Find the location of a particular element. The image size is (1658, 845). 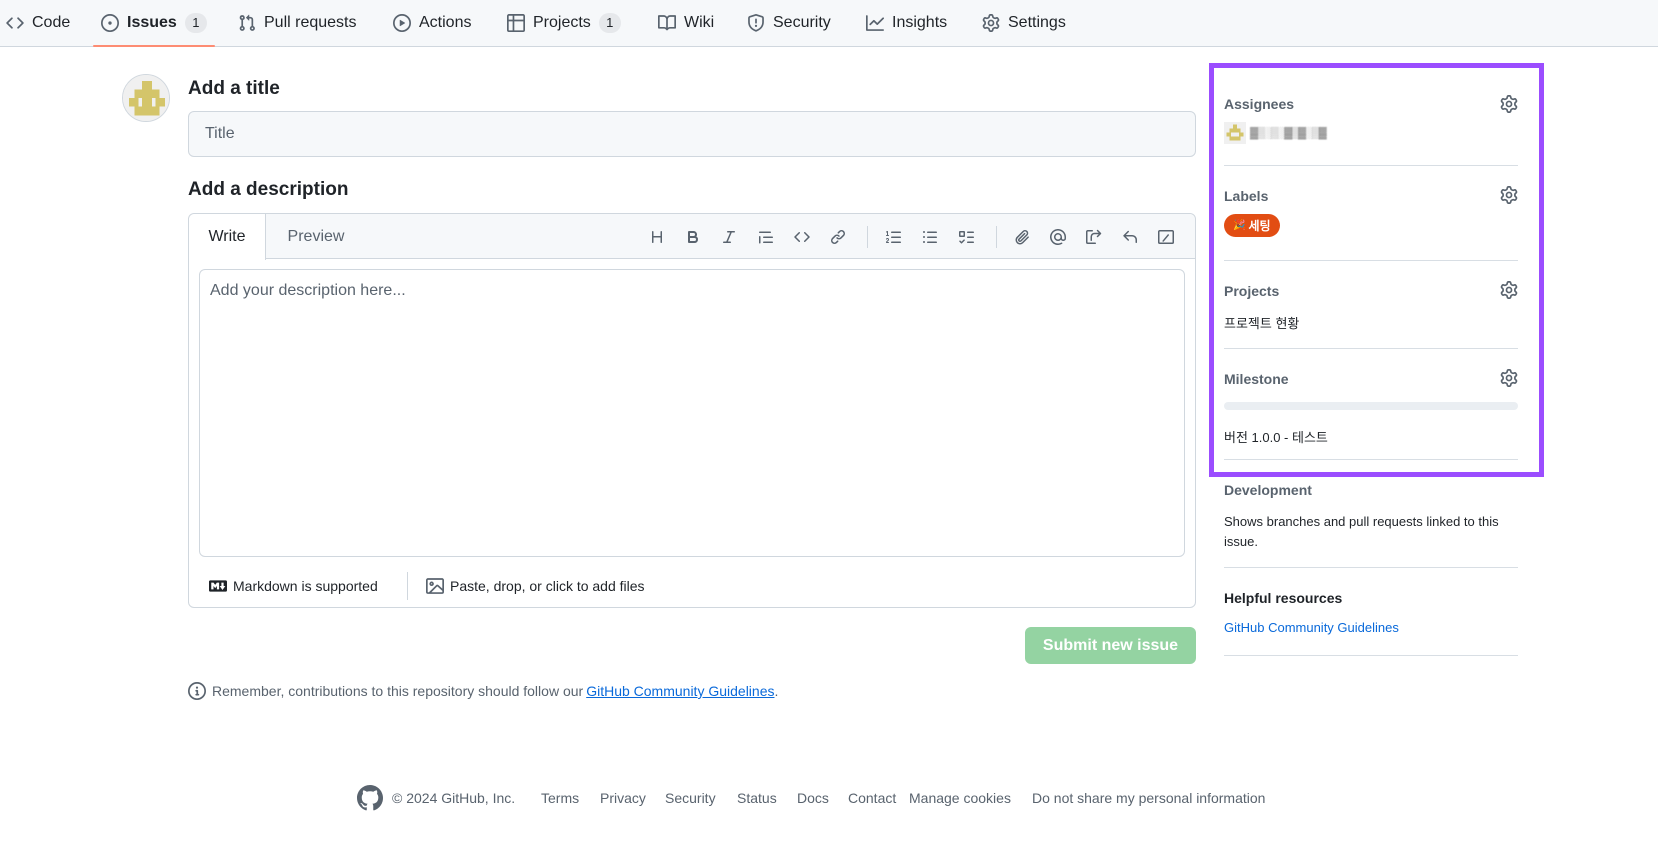

milestone-progress-bar is located at coordinates (1371, 406).